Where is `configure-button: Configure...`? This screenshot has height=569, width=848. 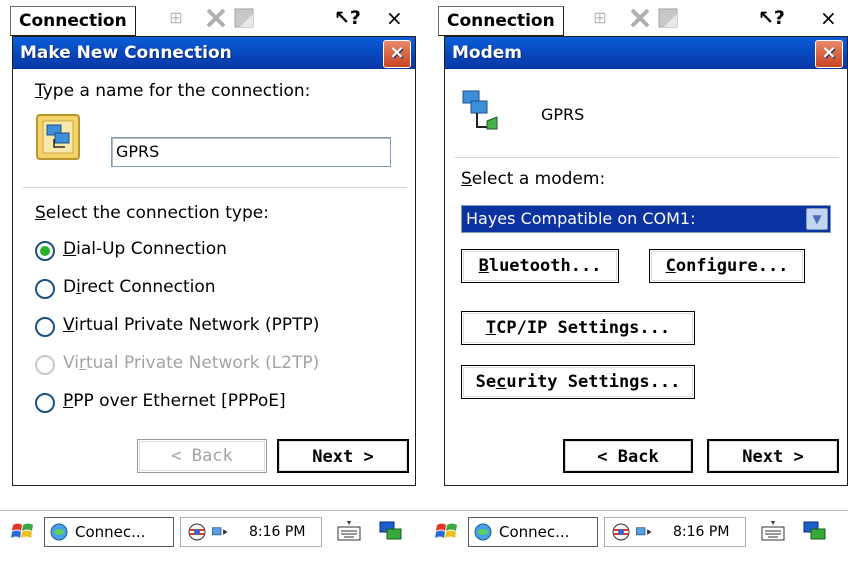
configure-button: Configure... is located at coordinates (727, 266).